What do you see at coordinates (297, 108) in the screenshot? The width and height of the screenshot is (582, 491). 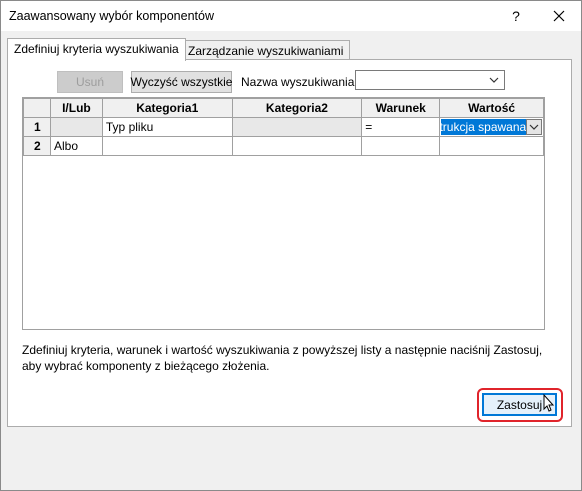 I see `column-header: Kategoria2` at bounding box center [297, 108].